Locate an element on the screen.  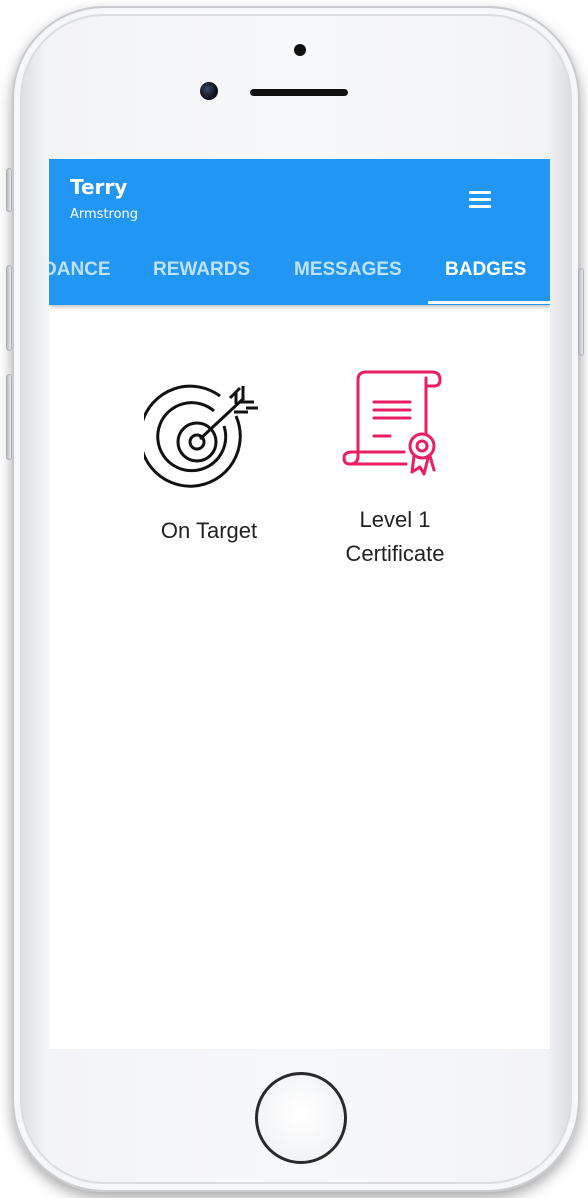
certificate-icon is located at coordinates (392, 423).